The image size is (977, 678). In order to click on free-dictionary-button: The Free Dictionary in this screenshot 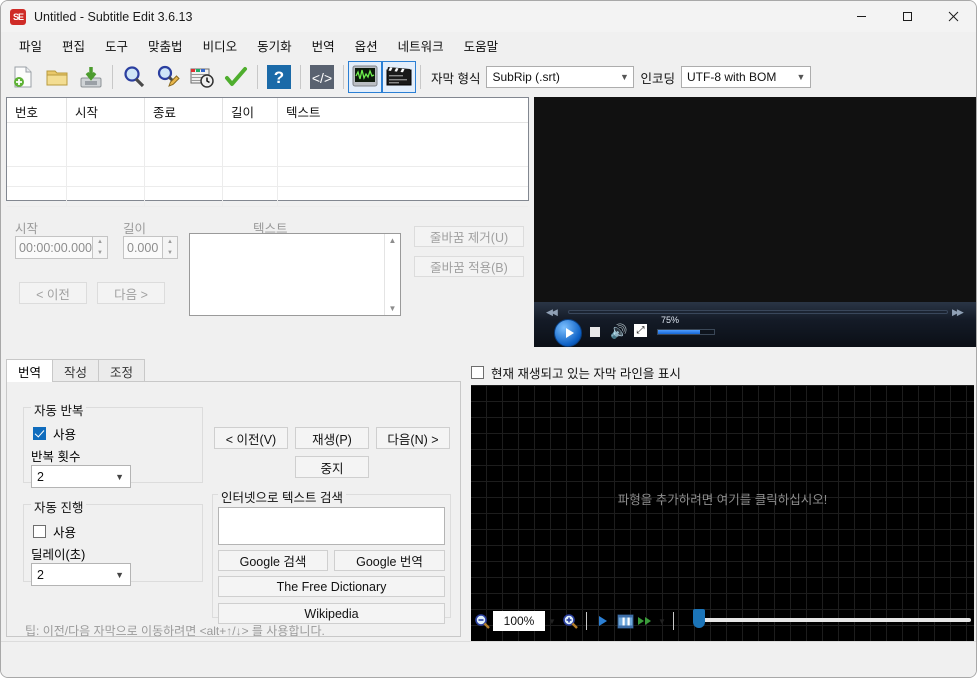, I will do `click(331, 586)`.